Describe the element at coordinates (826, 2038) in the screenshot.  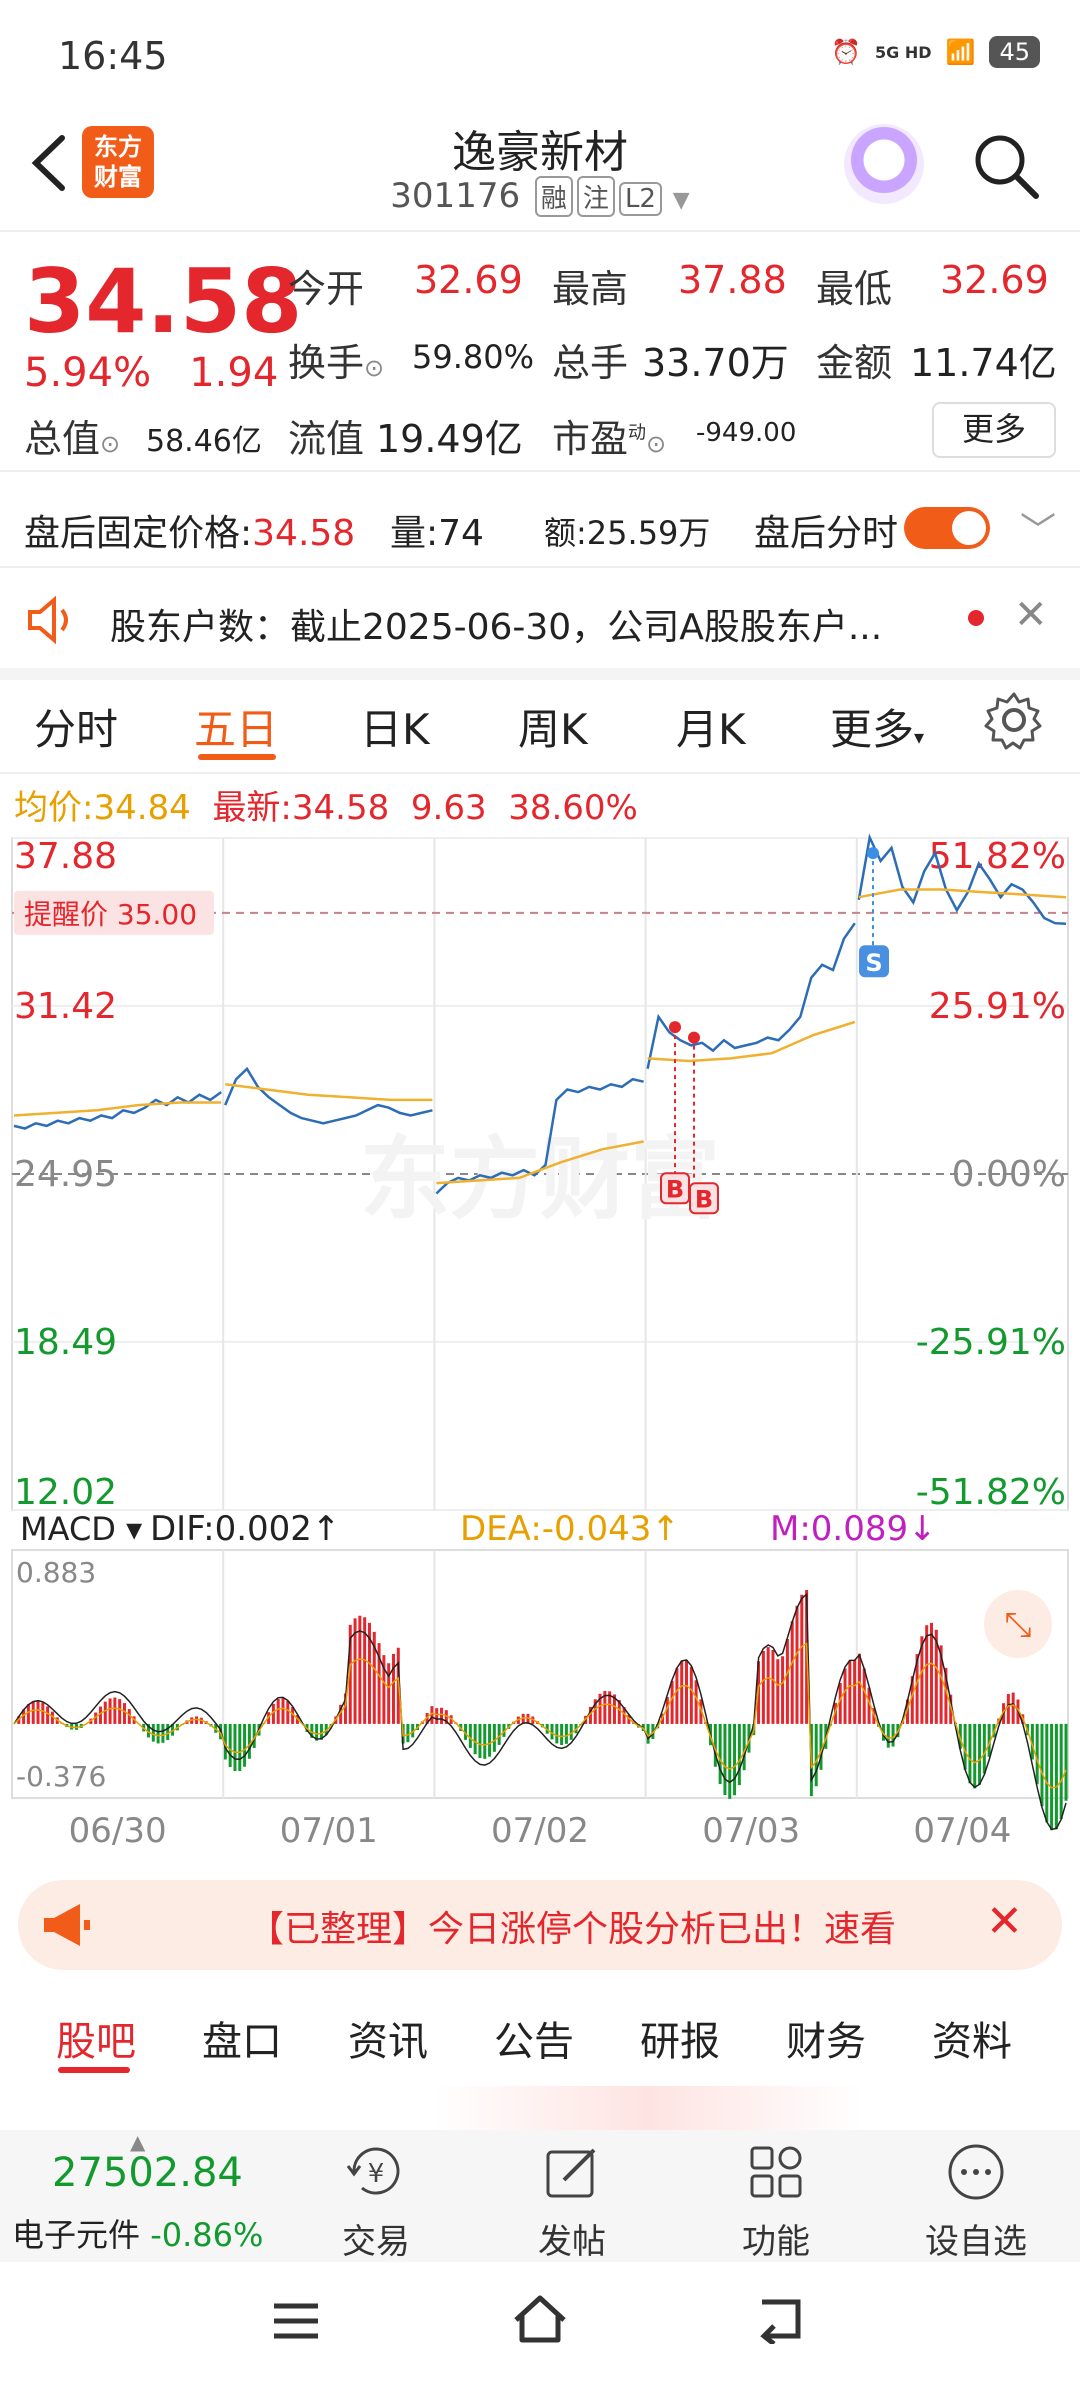
I see `tab-financials: 财务` at that location.